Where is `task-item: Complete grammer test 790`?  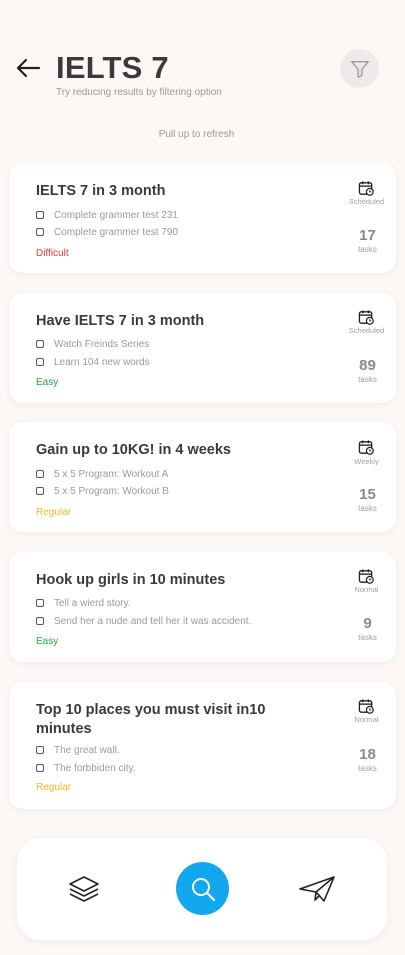 task-item: Complete grammer test 790 is located at coordinates (107, 232).